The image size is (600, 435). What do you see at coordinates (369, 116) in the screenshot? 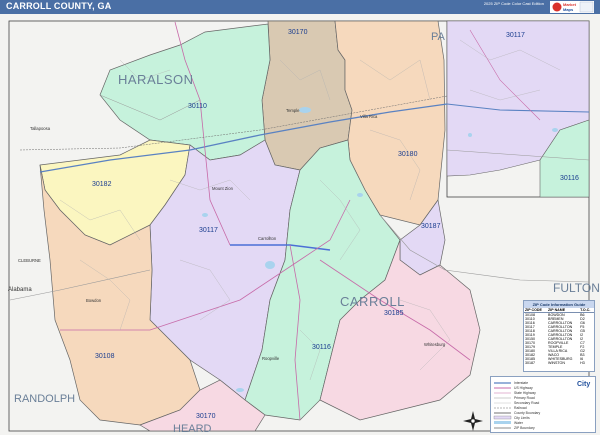
I see `place-label-villa-rica: Villa Rica` at bounding box center [369, 116].